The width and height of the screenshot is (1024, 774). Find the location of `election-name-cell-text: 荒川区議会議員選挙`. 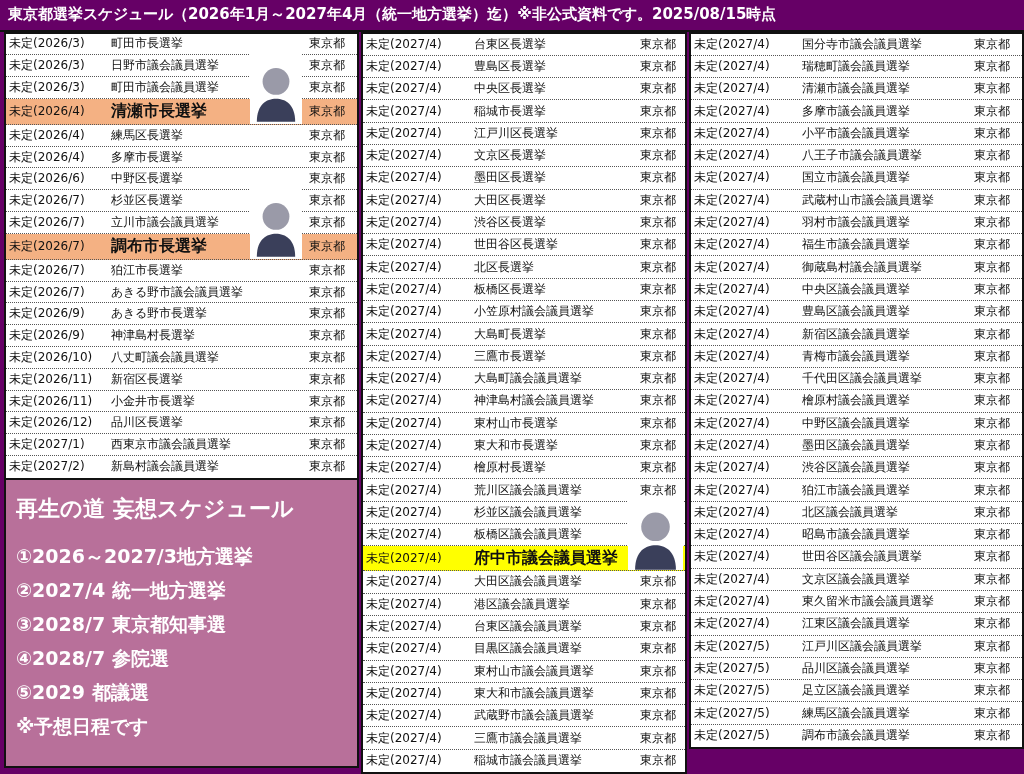

election-name-cell-text: 荒川区議会議員選挙 is located at coordinates (528, 490).